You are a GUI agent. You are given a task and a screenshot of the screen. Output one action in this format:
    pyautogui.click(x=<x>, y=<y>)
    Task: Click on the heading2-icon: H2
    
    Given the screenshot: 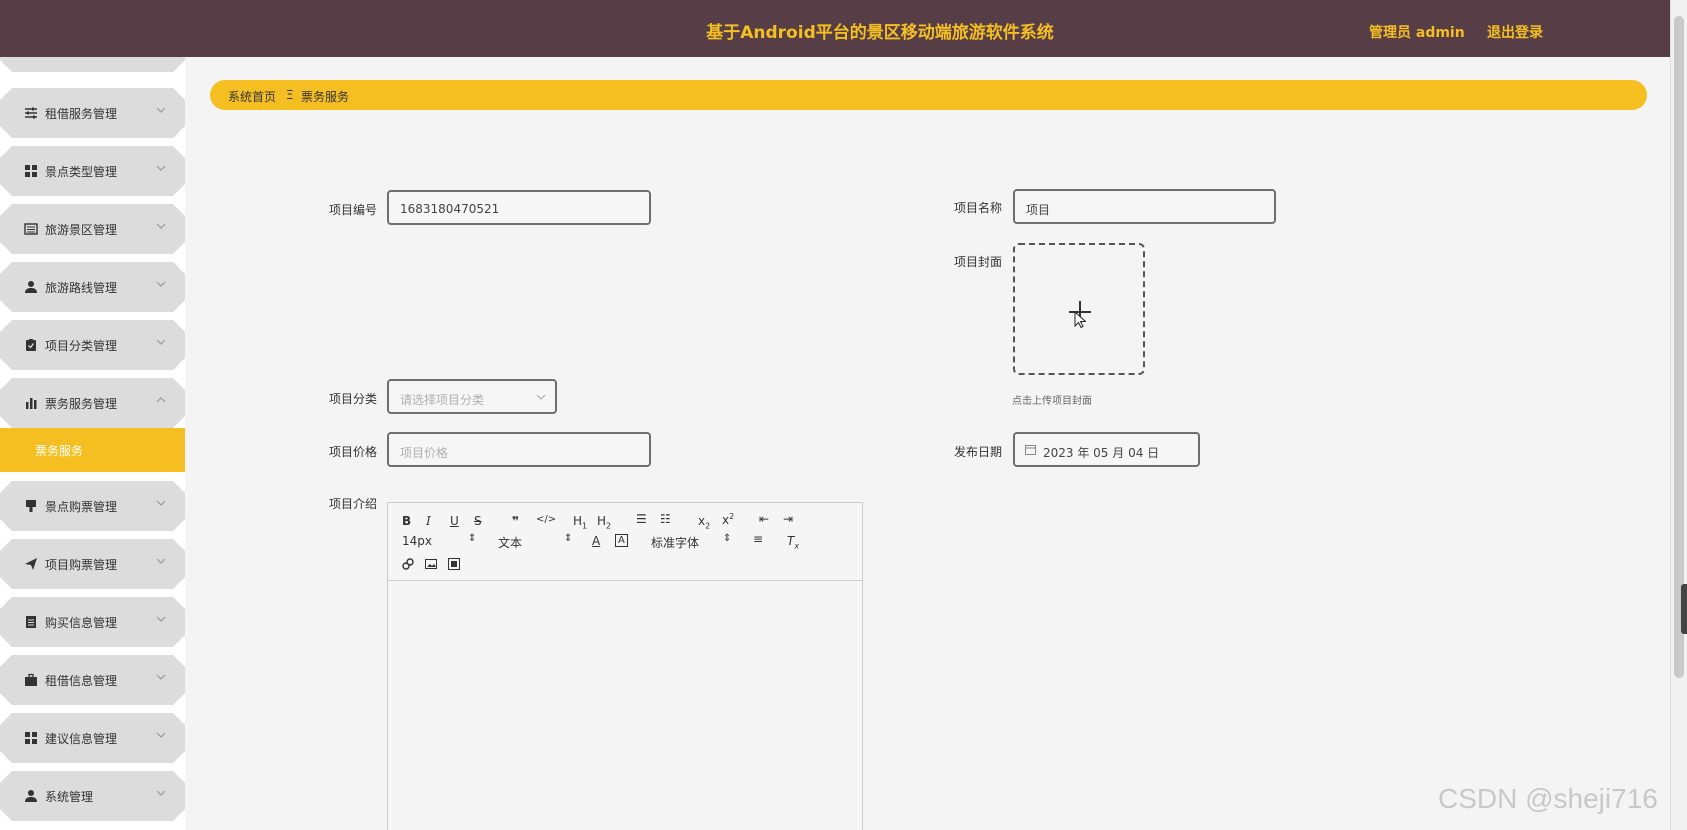 What is the action you would take?
    pyautogui.click(x=604, y=522)
    